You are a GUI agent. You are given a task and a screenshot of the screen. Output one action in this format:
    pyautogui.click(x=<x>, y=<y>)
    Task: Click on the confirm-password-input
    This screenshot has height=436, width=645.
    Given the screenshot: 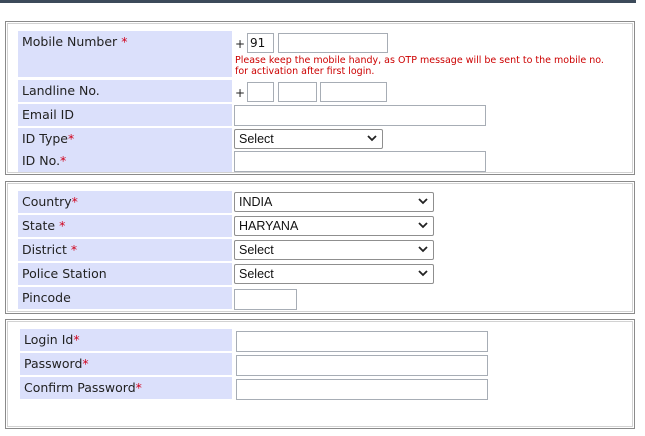 What is the action you would take?
    pyautogui.click(x=362, y=389)
    